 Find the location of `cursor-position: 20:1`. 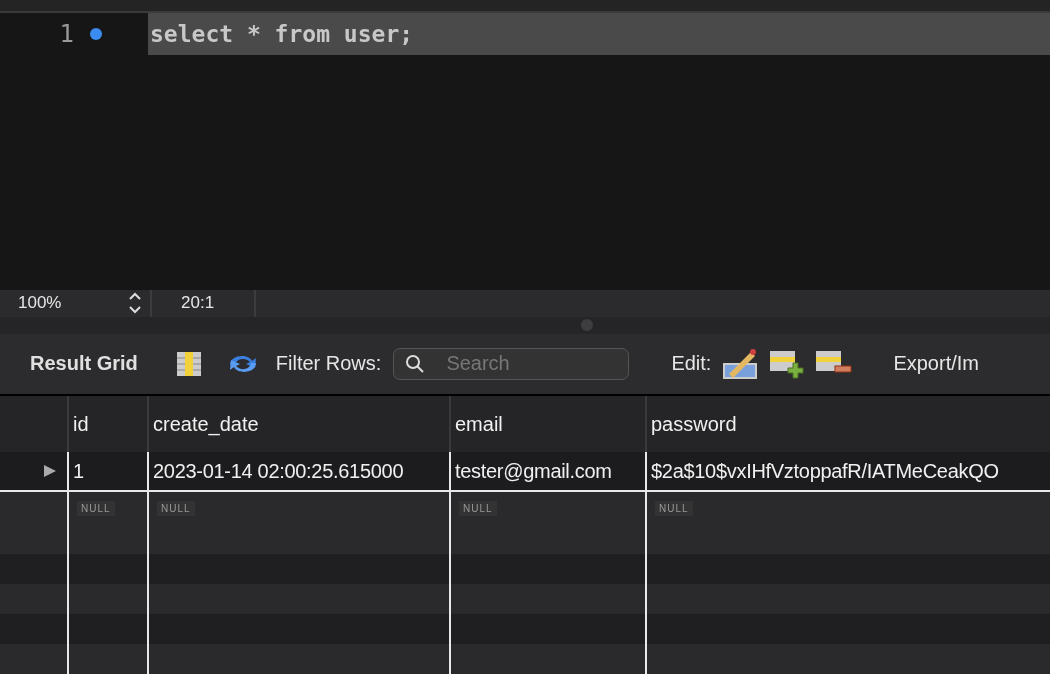

cursor-position: 20:1 is located at coordinates (198, 303).